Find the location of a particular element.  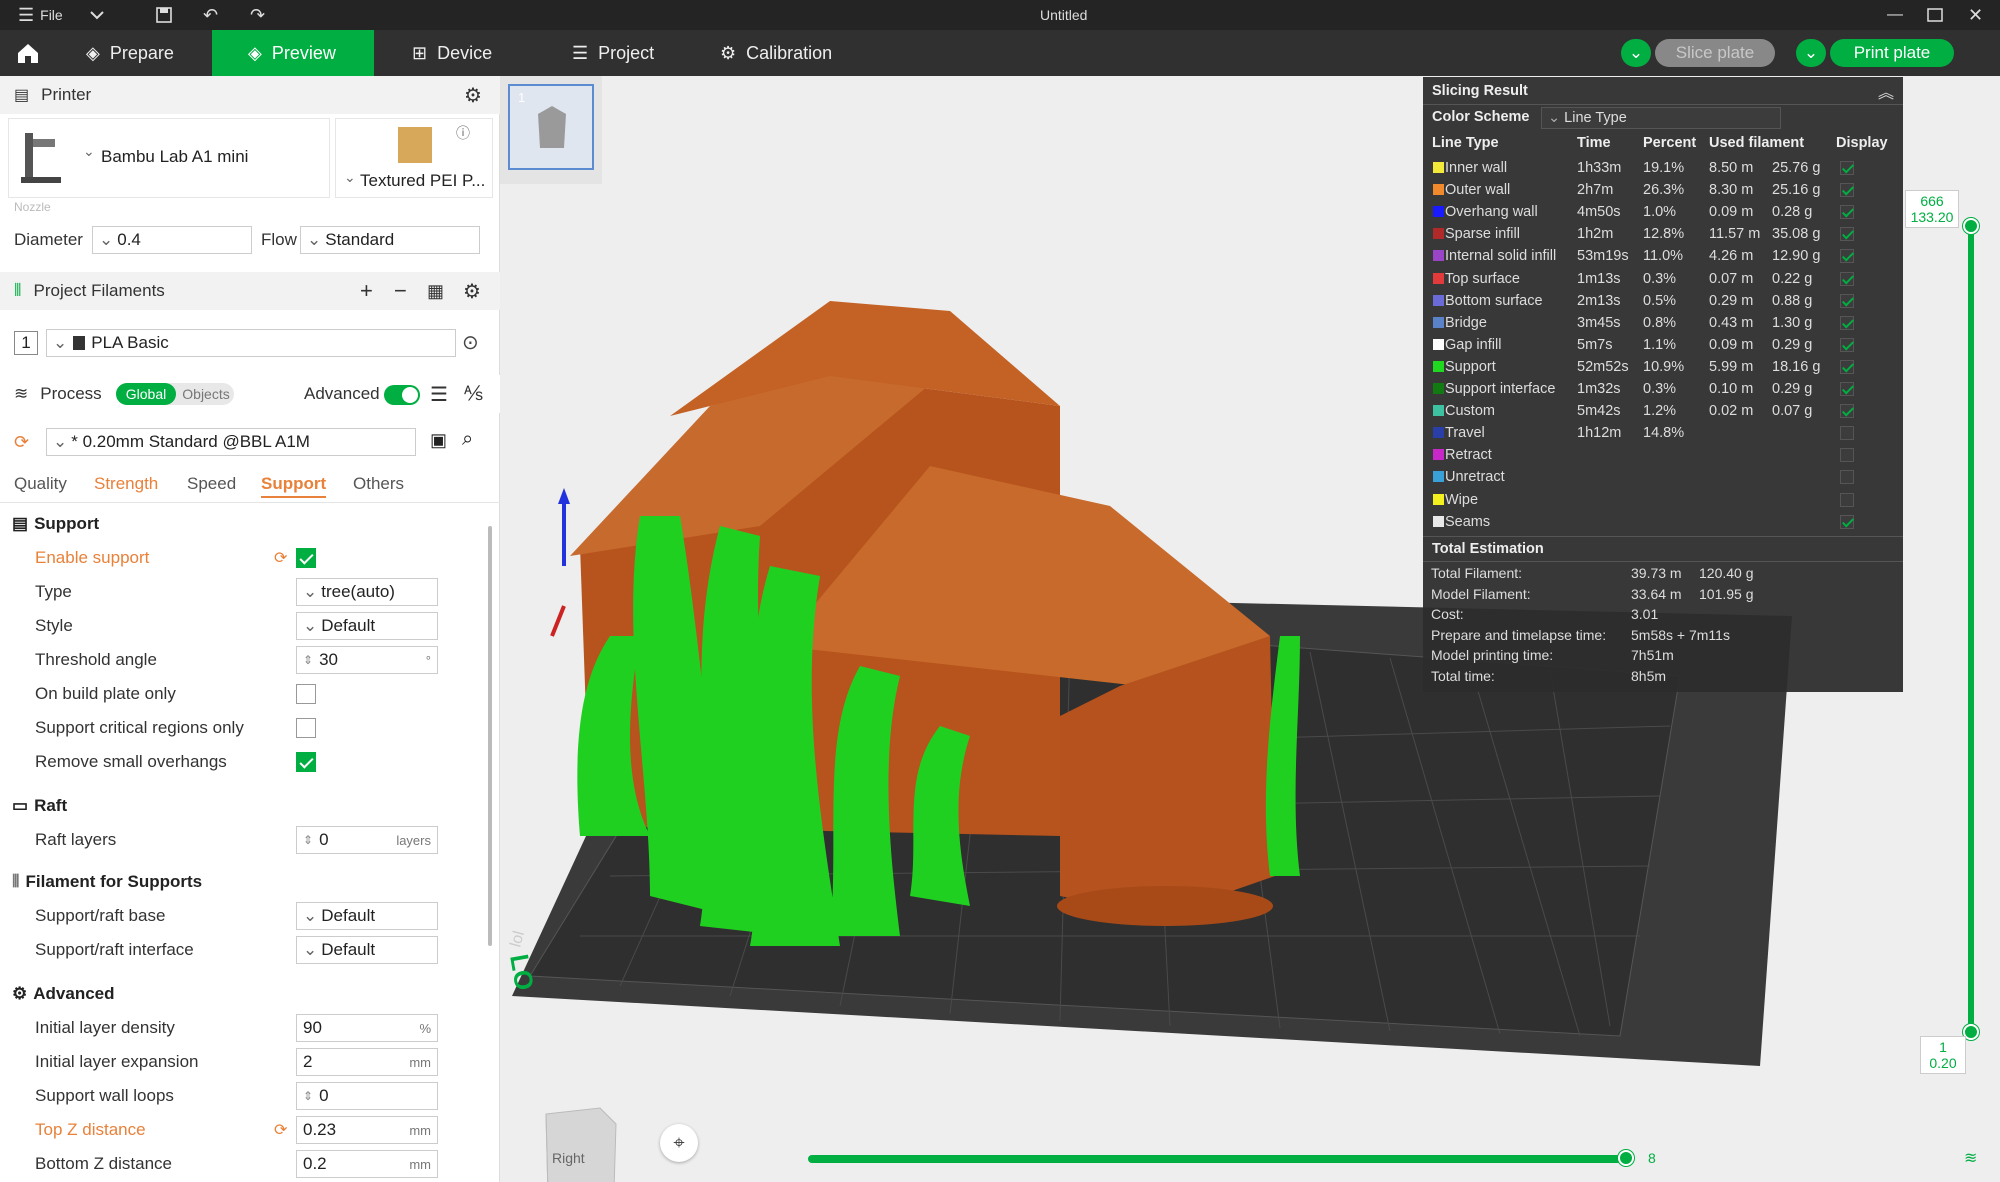

fit-view-icon: ⌖ is located at coordinates (679, 1142).